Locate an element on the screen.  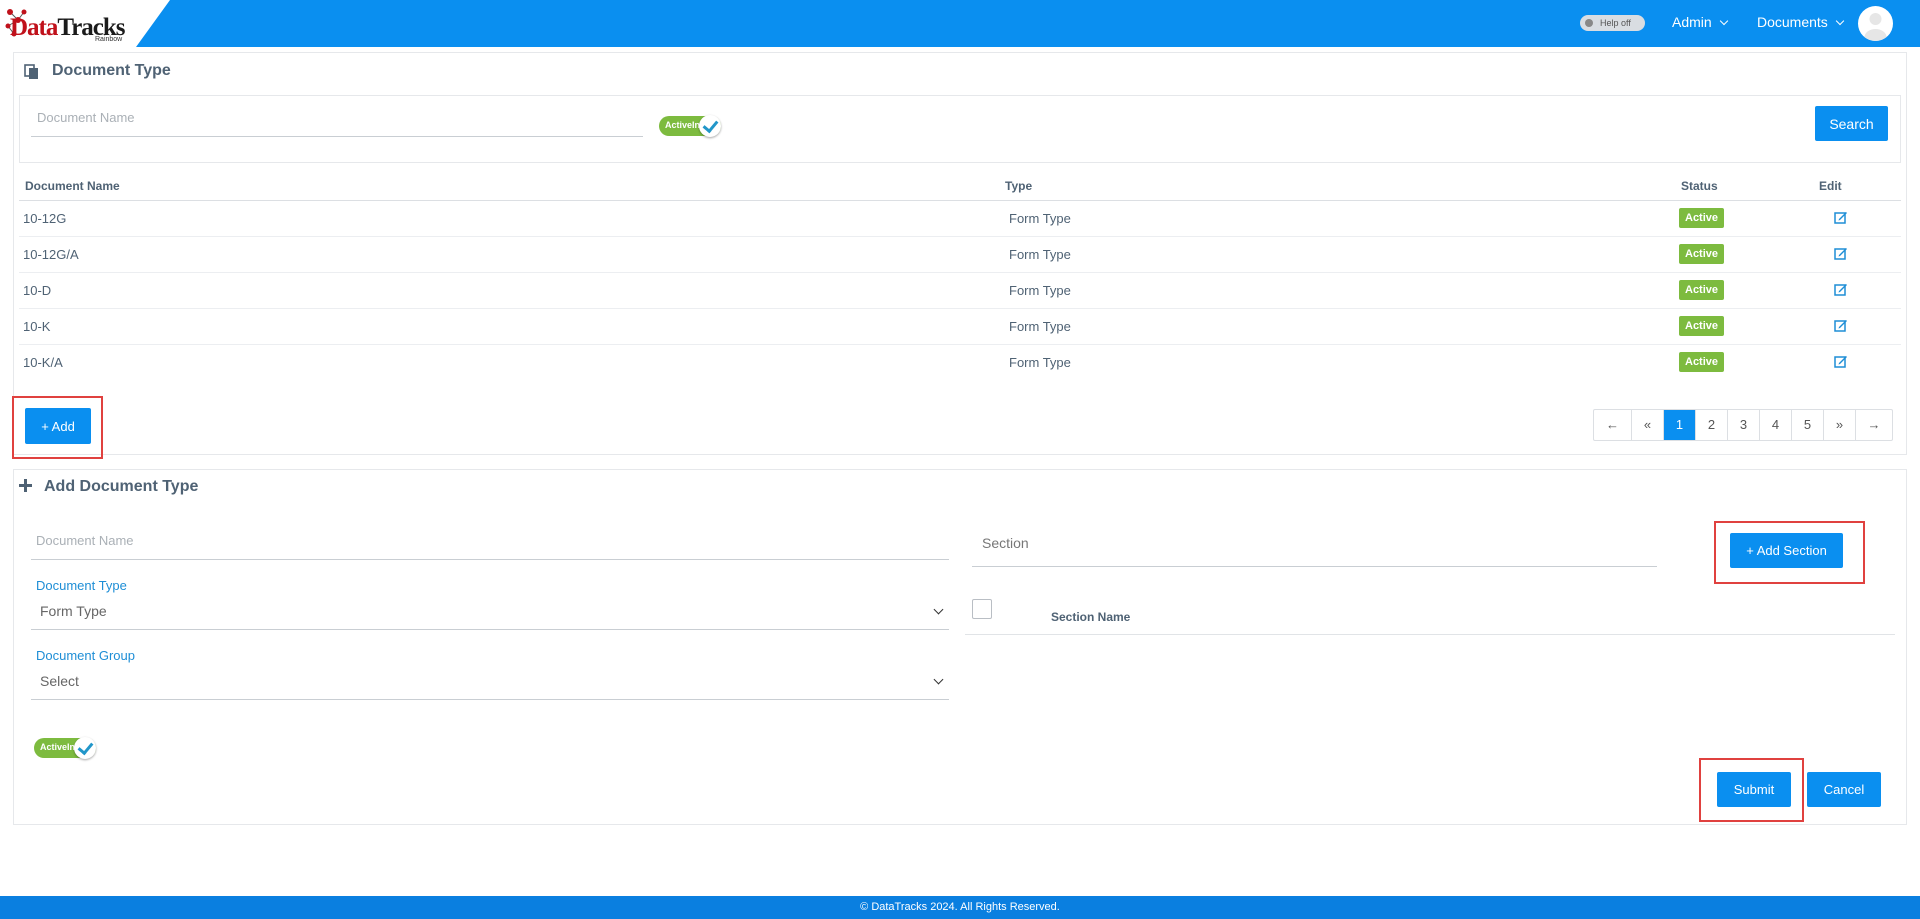
column-header-type: Type is located at coordinates (1337, 186).